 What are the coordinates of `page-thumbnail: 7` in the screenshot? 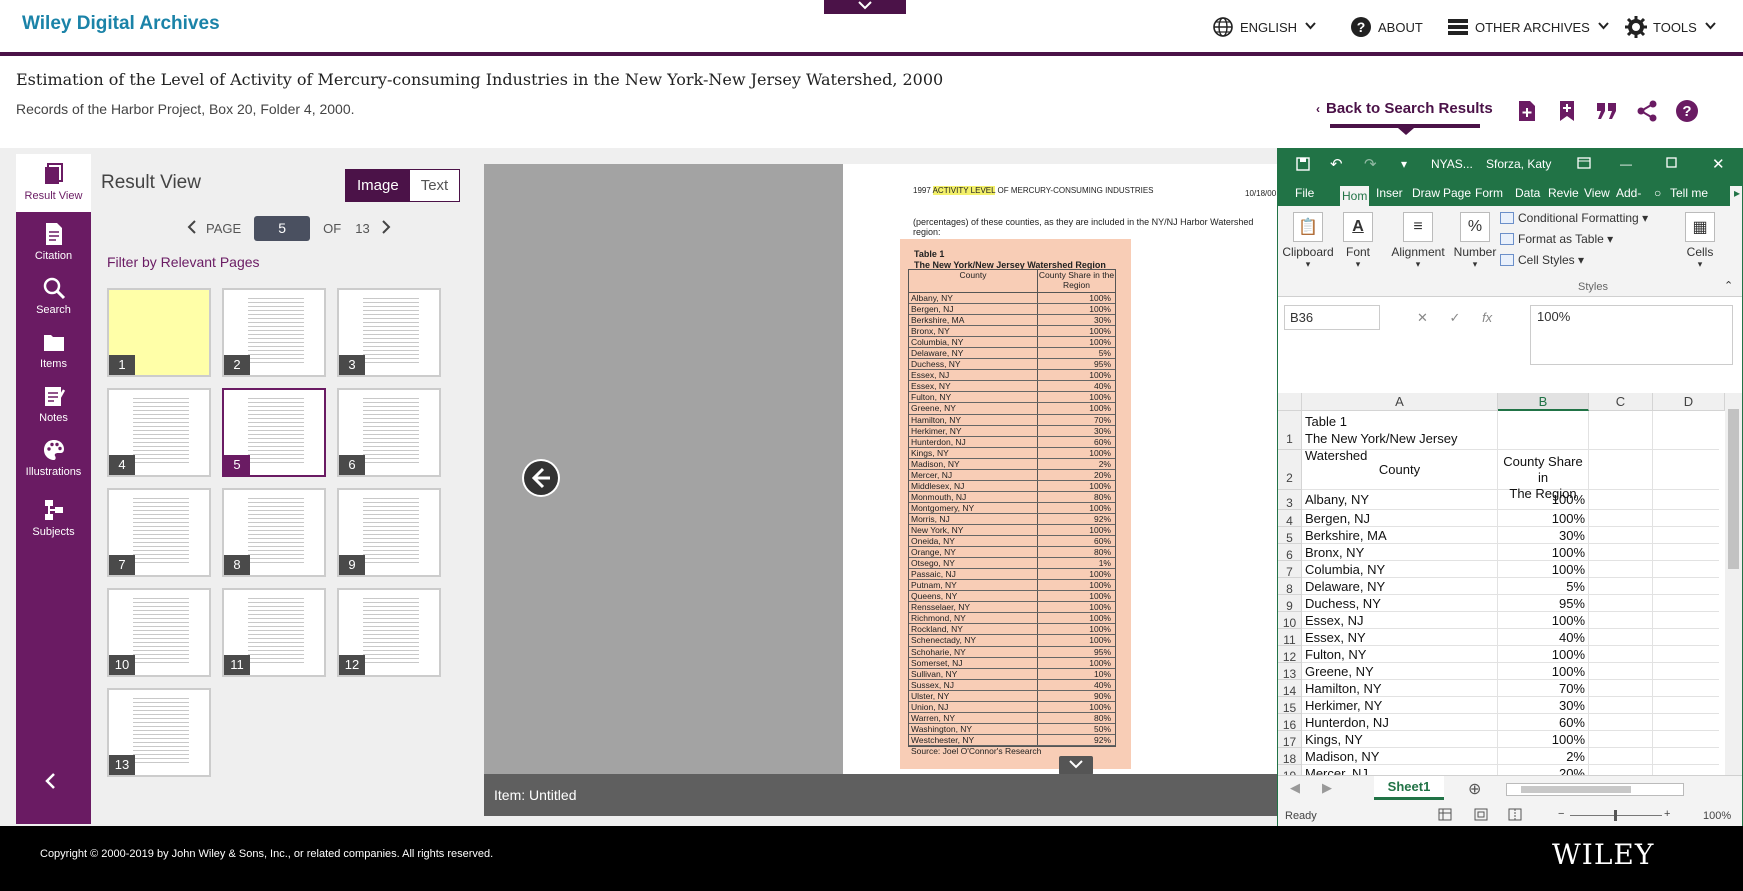 It's located at (159, 532).